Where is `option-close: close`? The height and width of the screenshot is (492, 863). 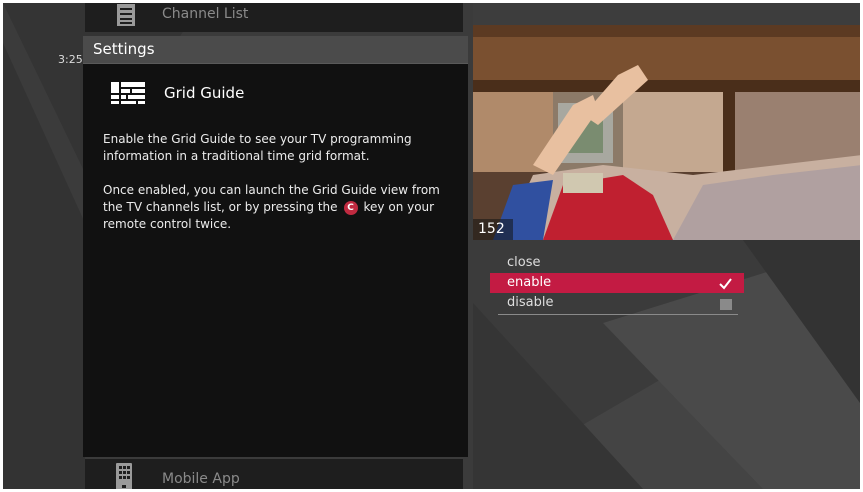
option-close: close is located at coordinates (617, 263).